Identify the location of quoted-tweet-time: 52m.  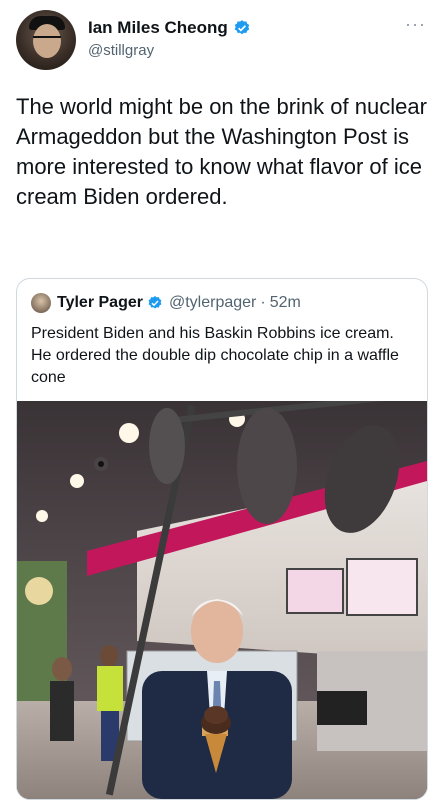
(285, 303).